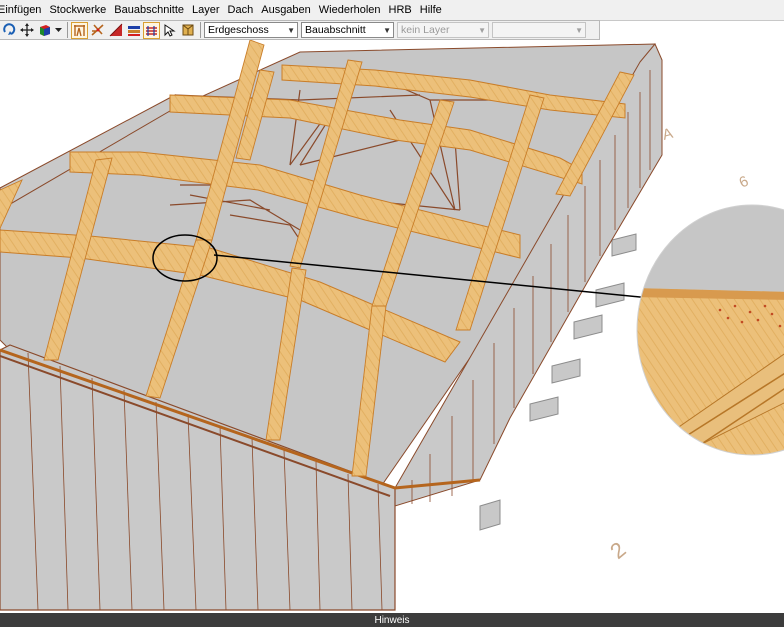 This screenshot has height=627, width=784. I want to click on axis-label-6: 6, so click(744, 182).